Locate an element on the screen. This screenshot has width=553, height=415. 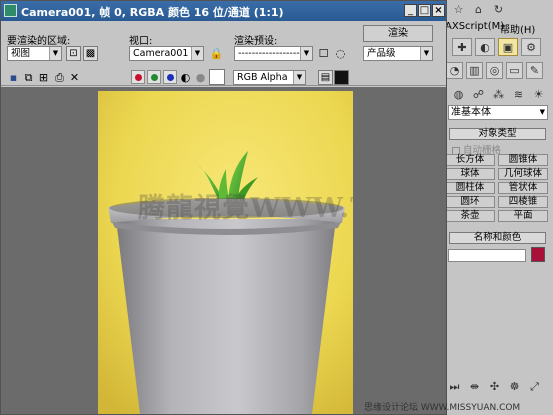
environment-icon: ◌ is located at coordinates (340, 53).